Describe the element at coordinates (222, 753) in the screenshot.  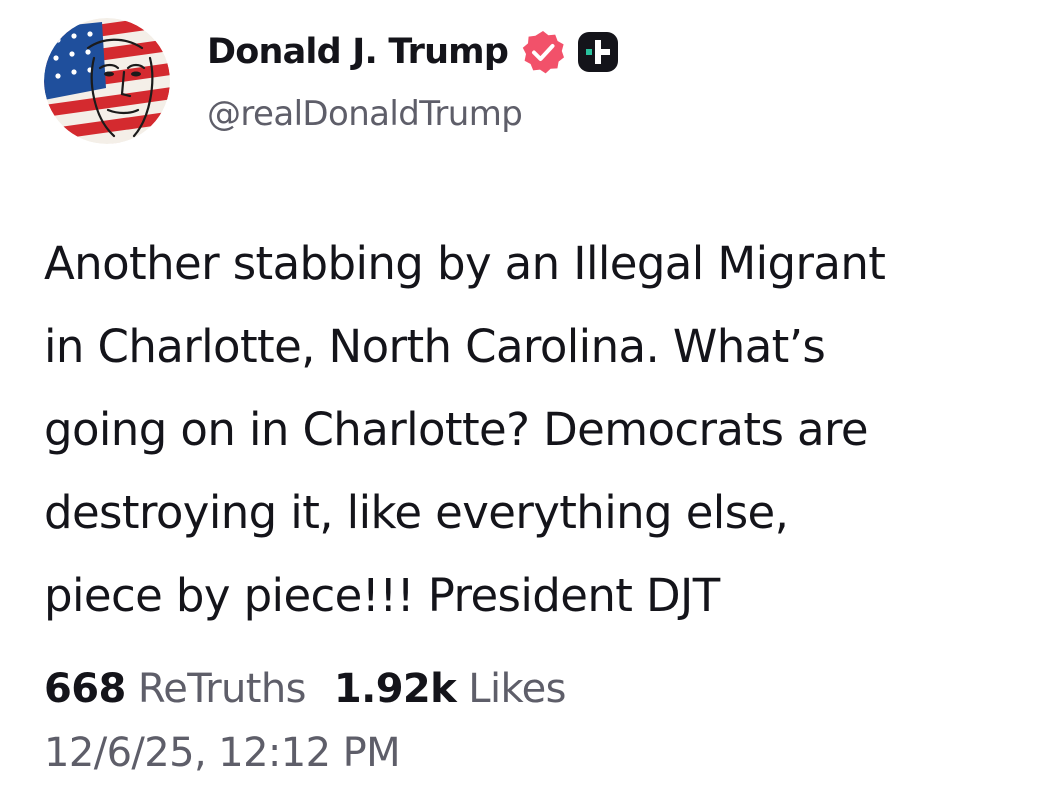
I see `post-timestamp: 12/6/25, 12:12 PM` at that location.